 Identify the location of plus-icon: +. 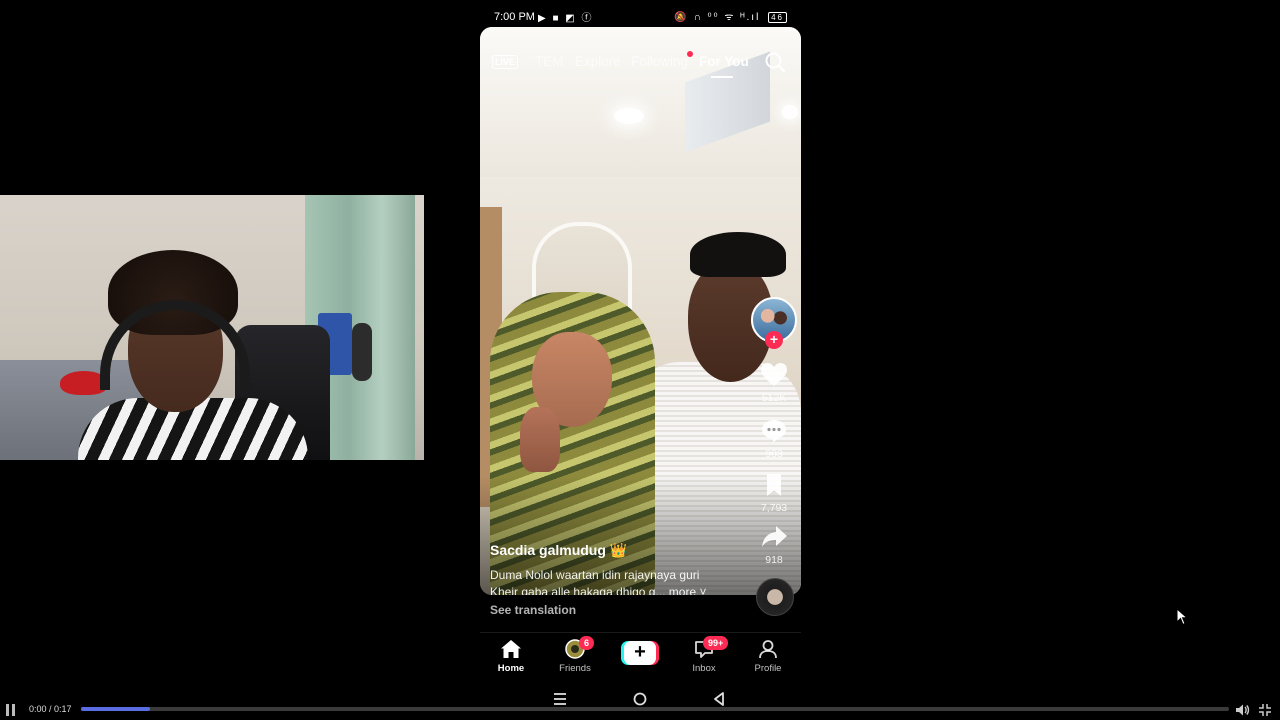
(640, 653).